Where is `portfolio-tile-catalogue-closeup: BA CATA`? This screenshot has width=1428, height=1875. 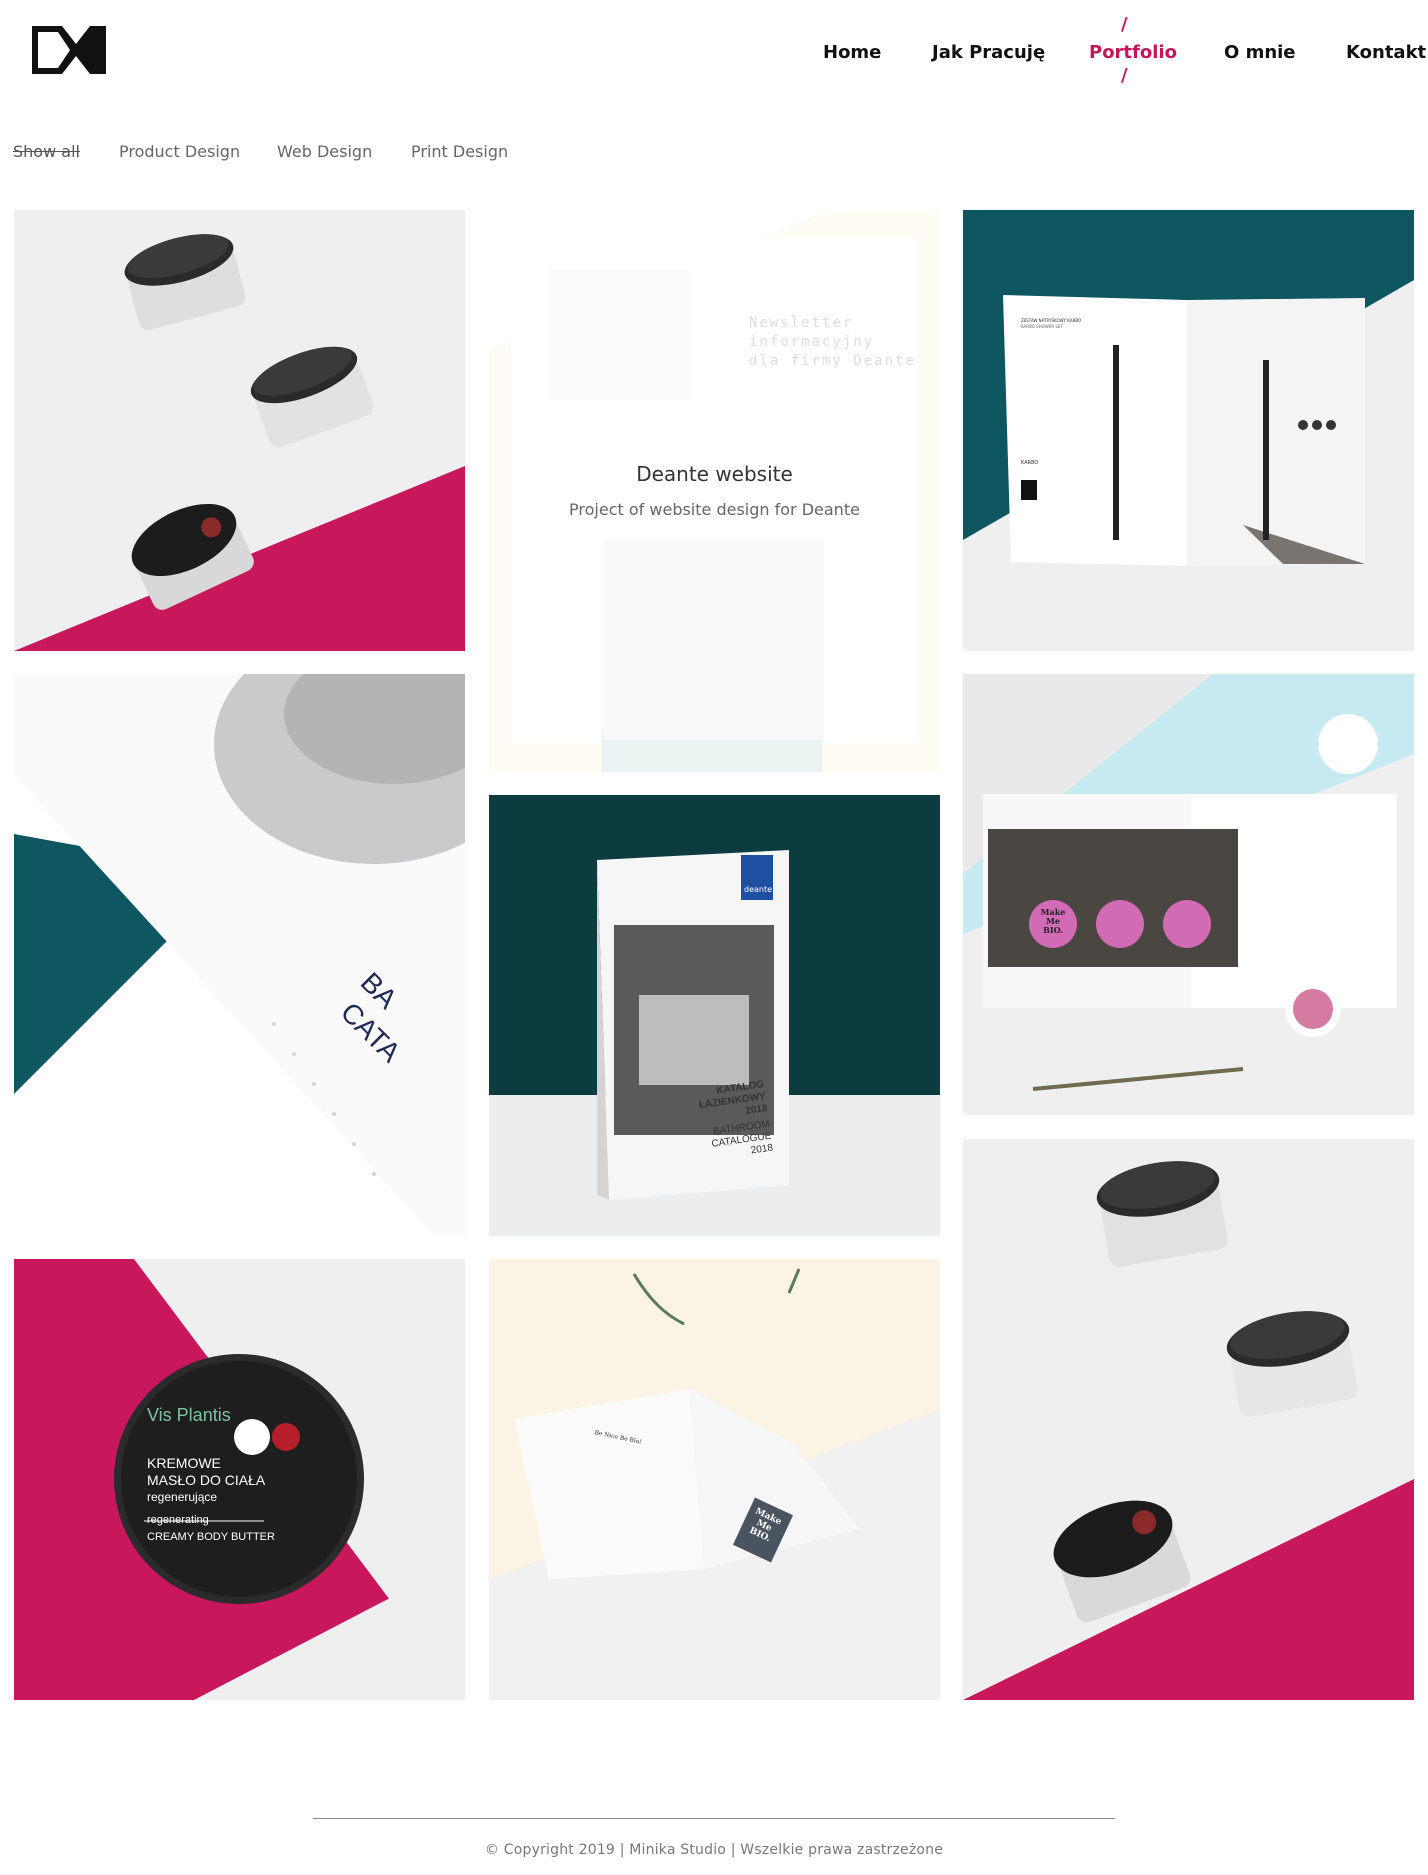
portfolio-tile-catalogue-closeup: BA CATA is located at coordinates (239, 954).